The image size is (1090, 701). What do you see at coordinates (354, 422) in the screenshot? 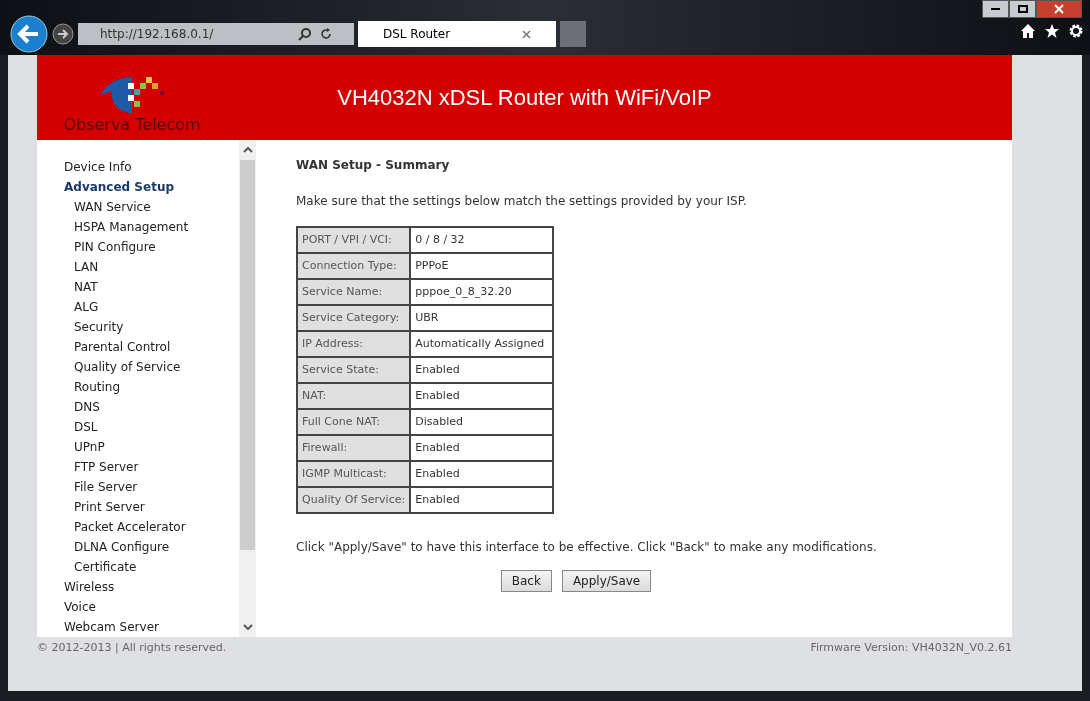
I see `field-label: Full Cone NAT:` at bounding box center [354, 422].